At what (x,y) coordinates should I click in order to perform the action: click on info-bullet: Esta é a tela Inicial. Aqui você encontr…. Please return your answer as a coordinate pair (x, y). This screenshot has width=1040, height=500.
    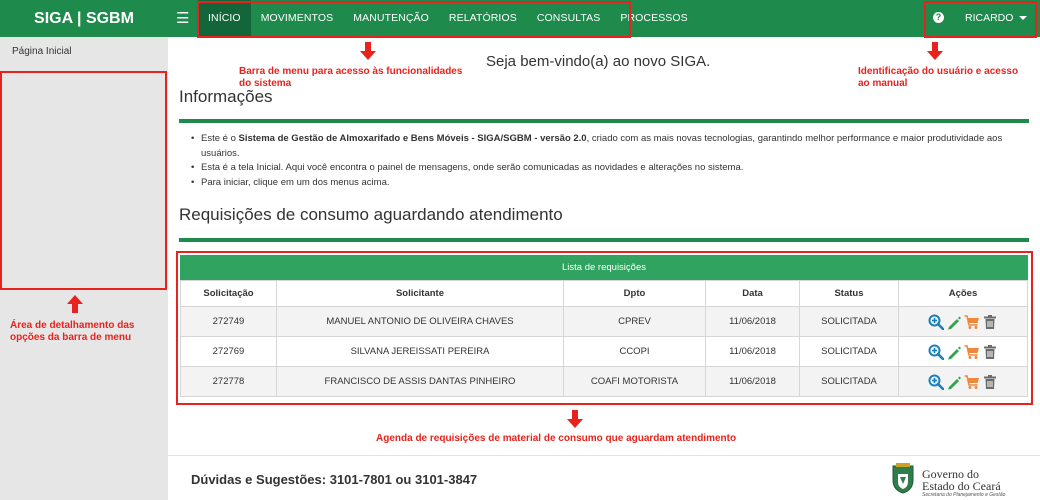
    Looking at the image, I should click on (606, 168).